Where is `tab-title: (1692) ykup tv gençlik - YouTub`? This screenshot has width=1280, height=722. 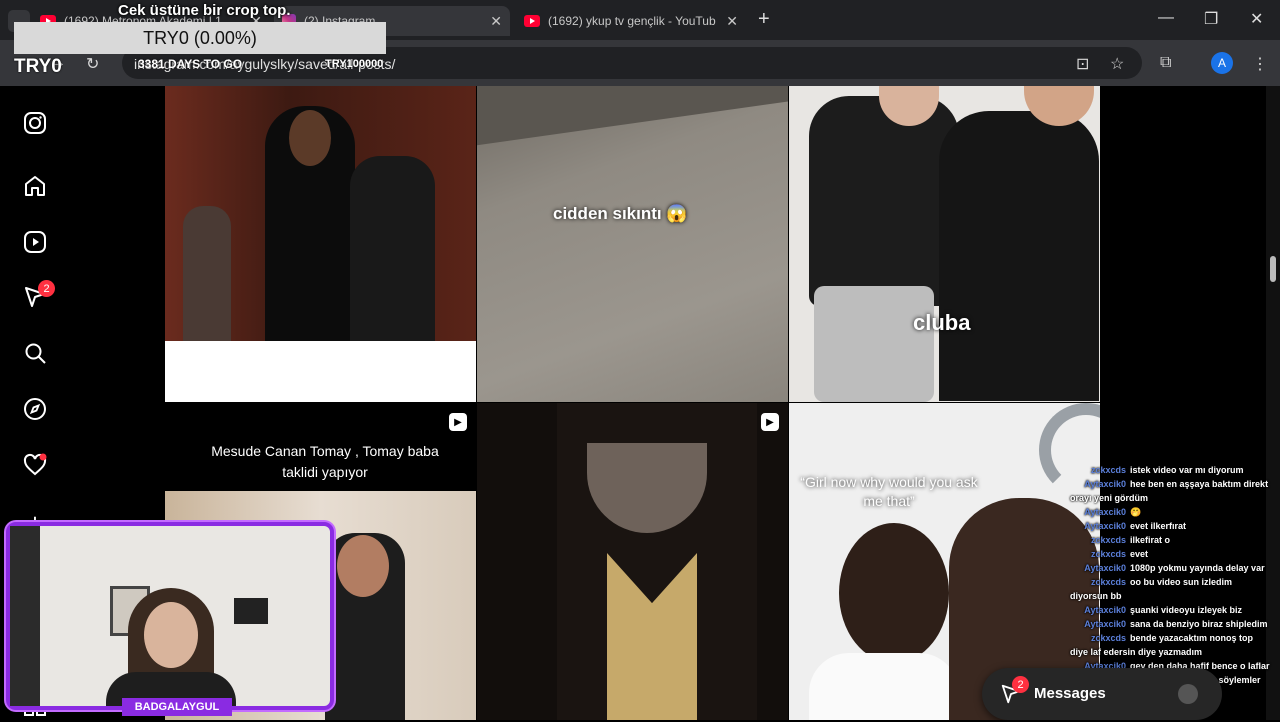 tab-title: (1692) ykup tv gençlik - YouTub is located at coordinates (632, 21).